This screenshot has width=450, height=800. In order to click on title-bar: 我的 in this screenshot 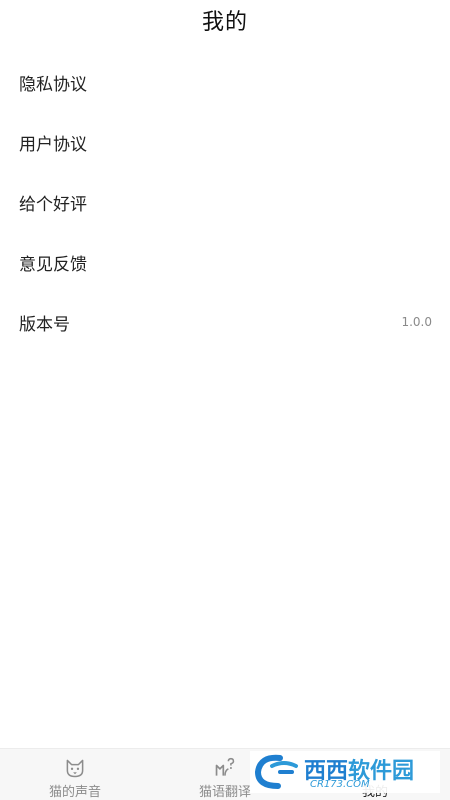, I will do `click(225, 20)`.